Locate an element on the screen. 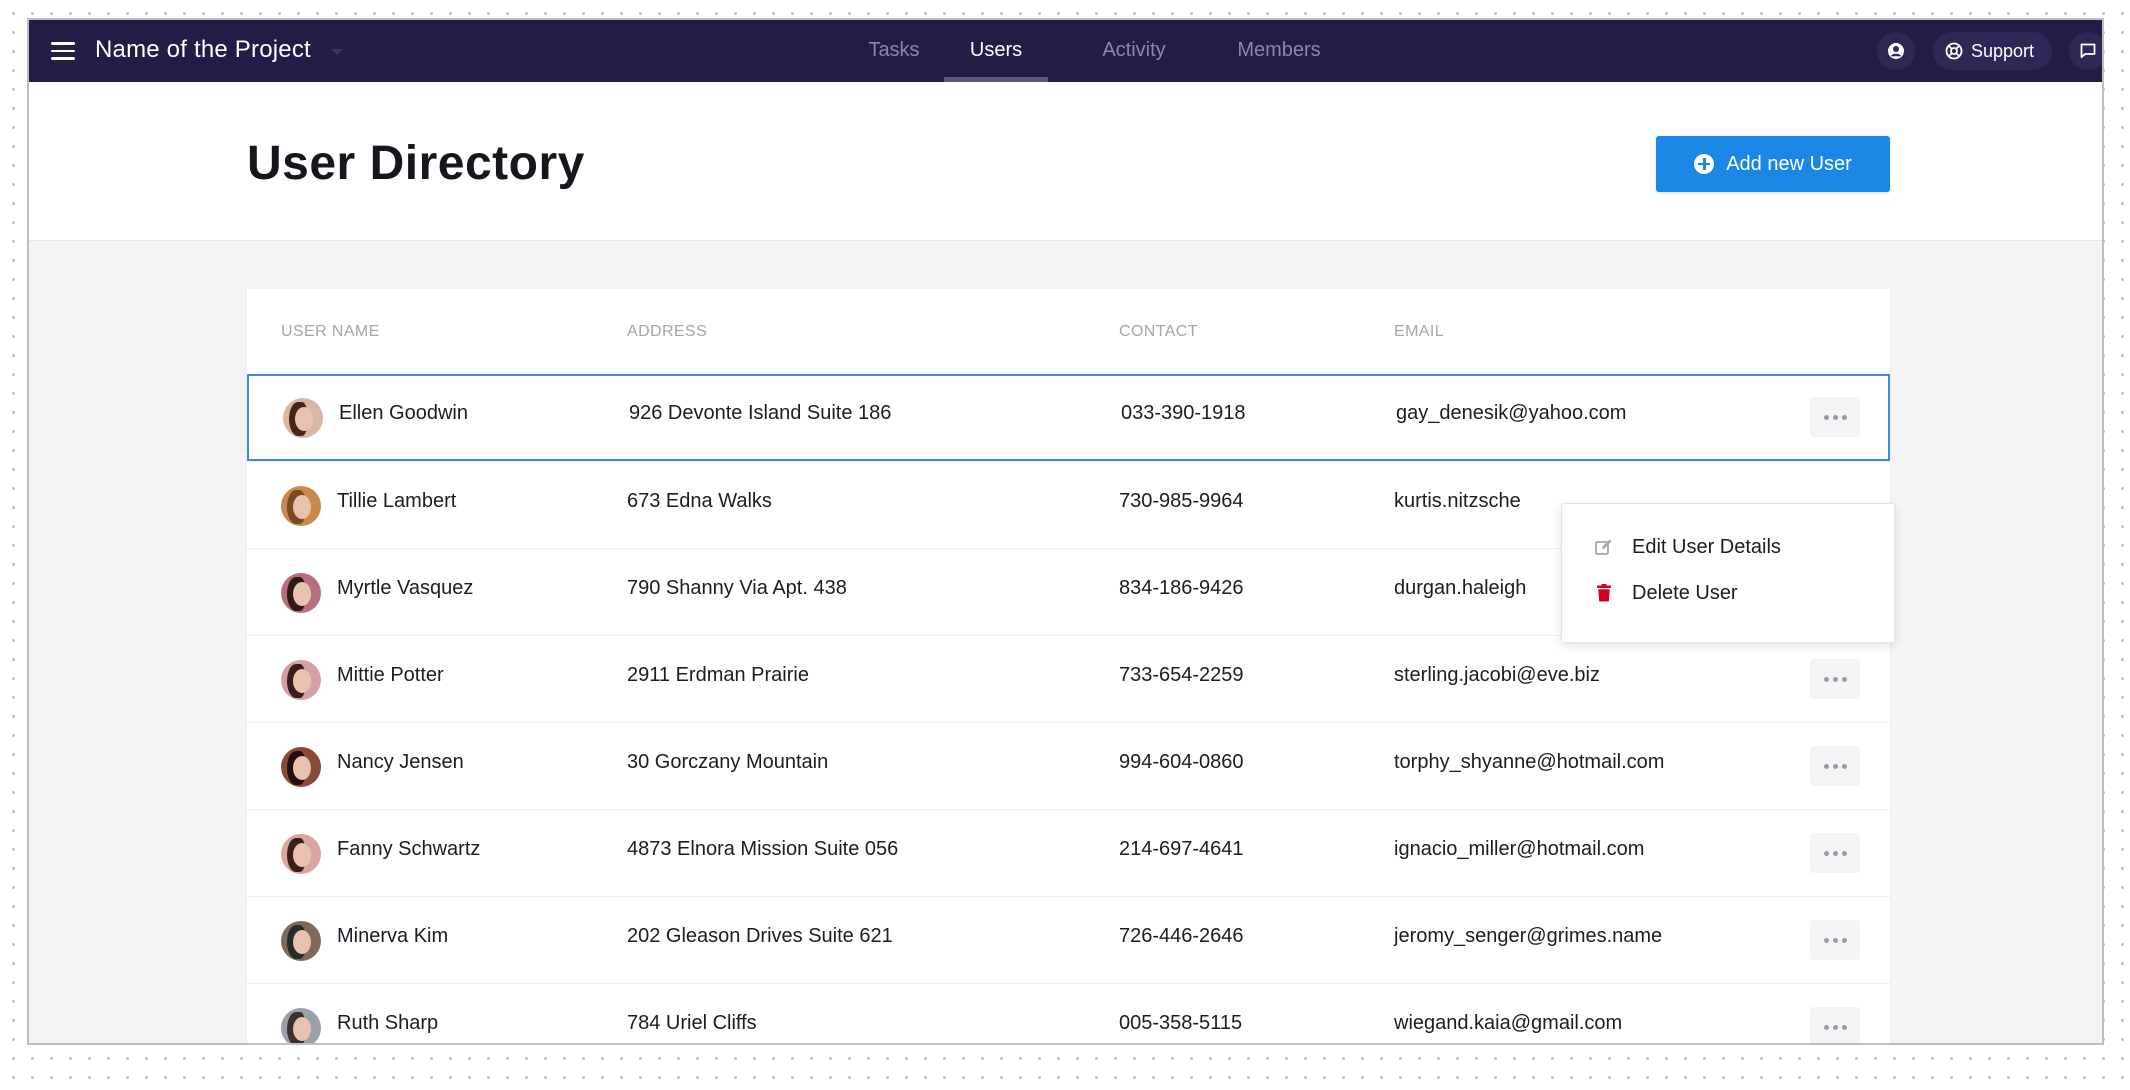  user-icon is located at coordinates (1896, 51).